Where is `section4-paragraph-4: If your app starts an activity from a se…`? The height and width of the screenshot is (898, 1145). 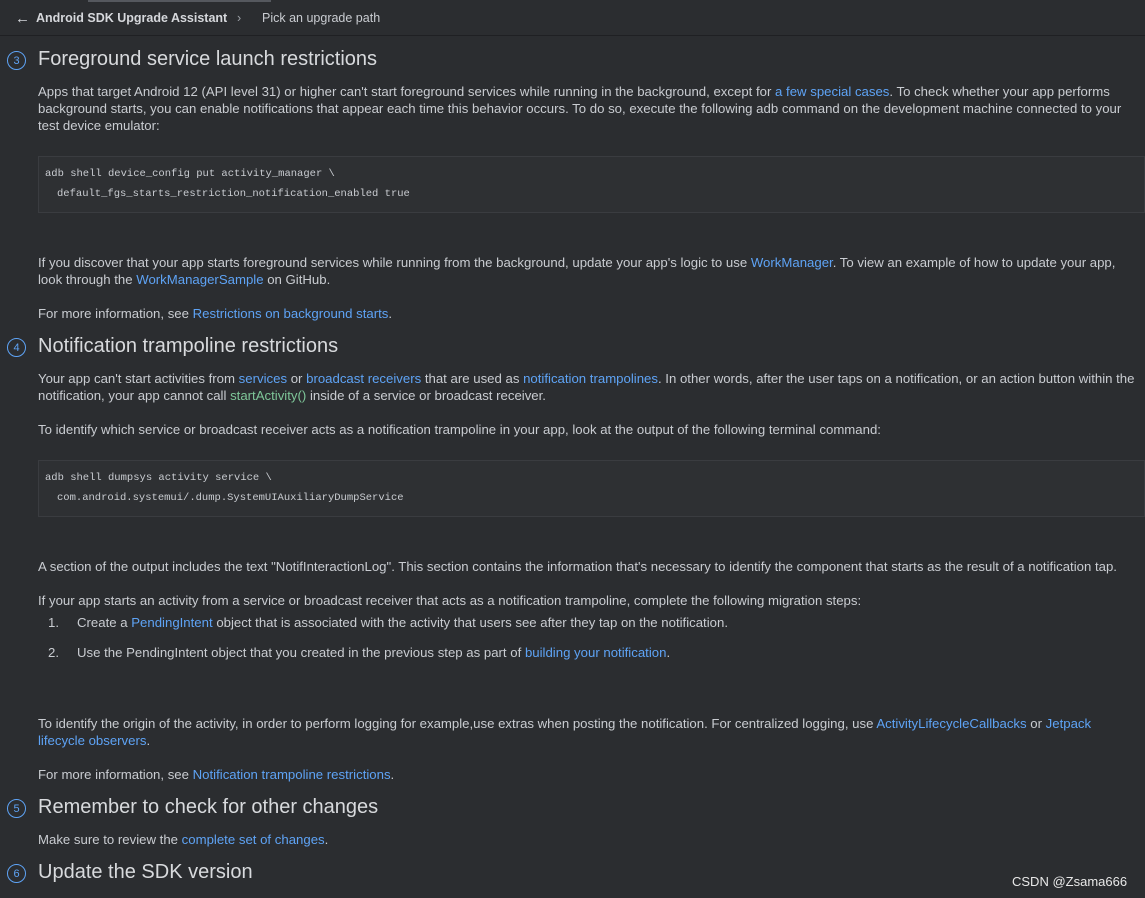 section4-paragraph-4: If your app starts an activity from a se… is located at coordinates (450, 600).